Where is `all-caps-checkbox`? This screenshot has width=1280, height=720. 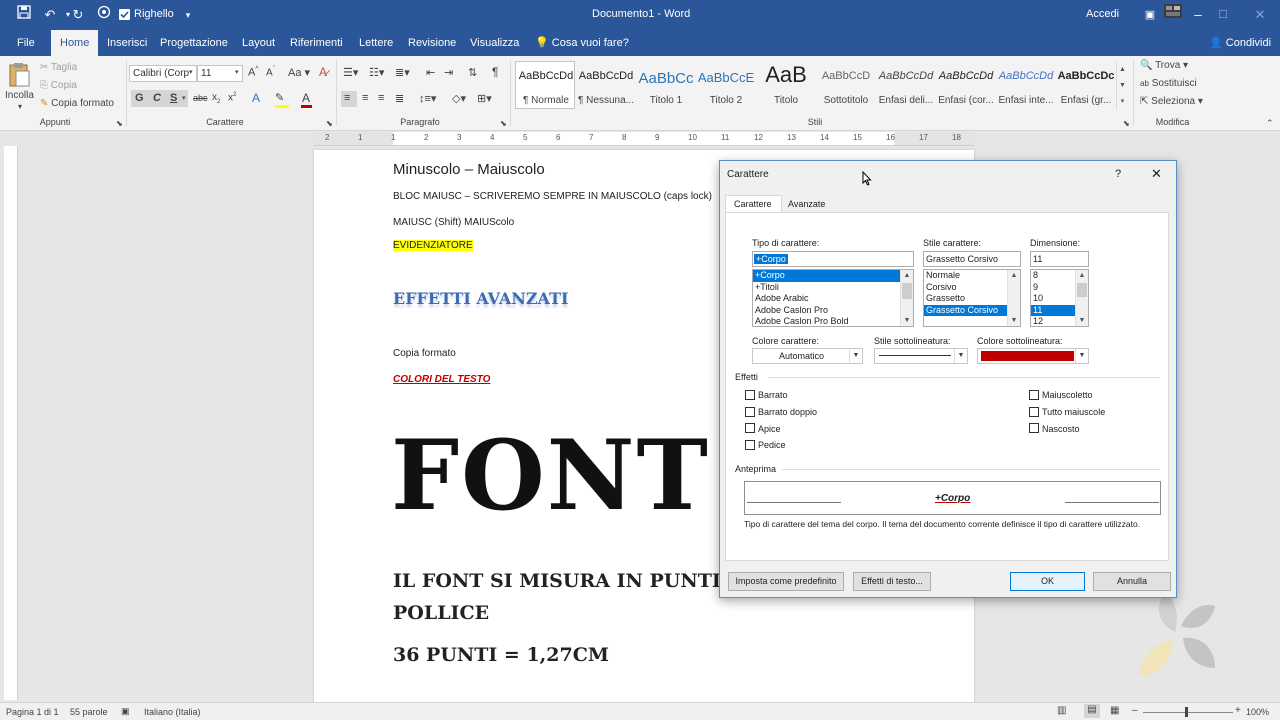
all-caps-checkbox is located at coordinates (1034, 412).